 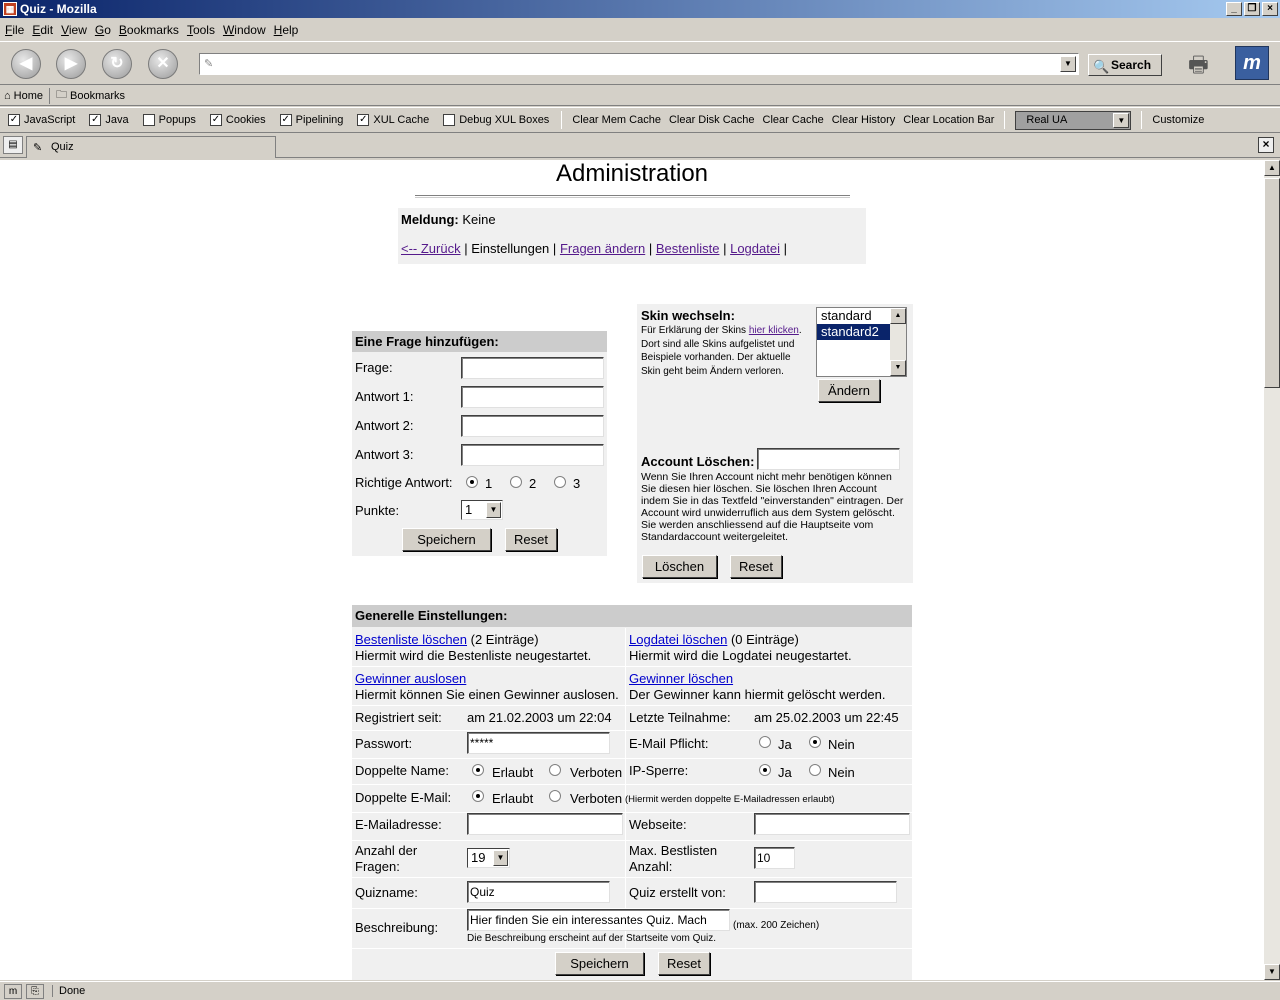 I want to click on search-button: 🔍 Search, so click(x=1125, y=65).